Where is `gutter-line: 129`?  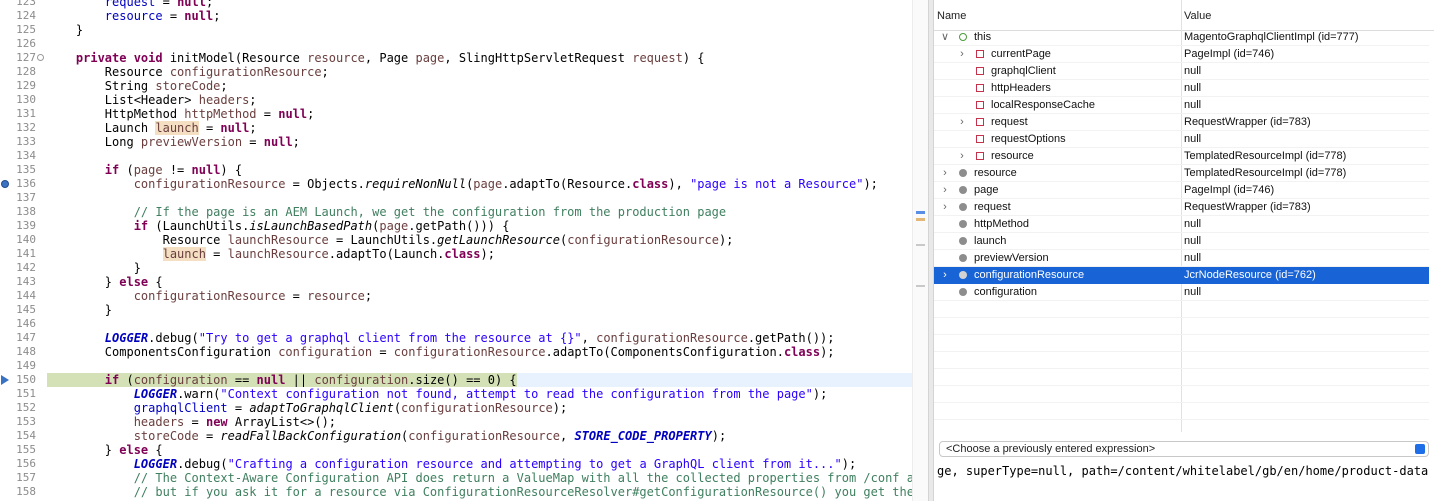
gutter-line: 129 is located at coordinates (23, 86).